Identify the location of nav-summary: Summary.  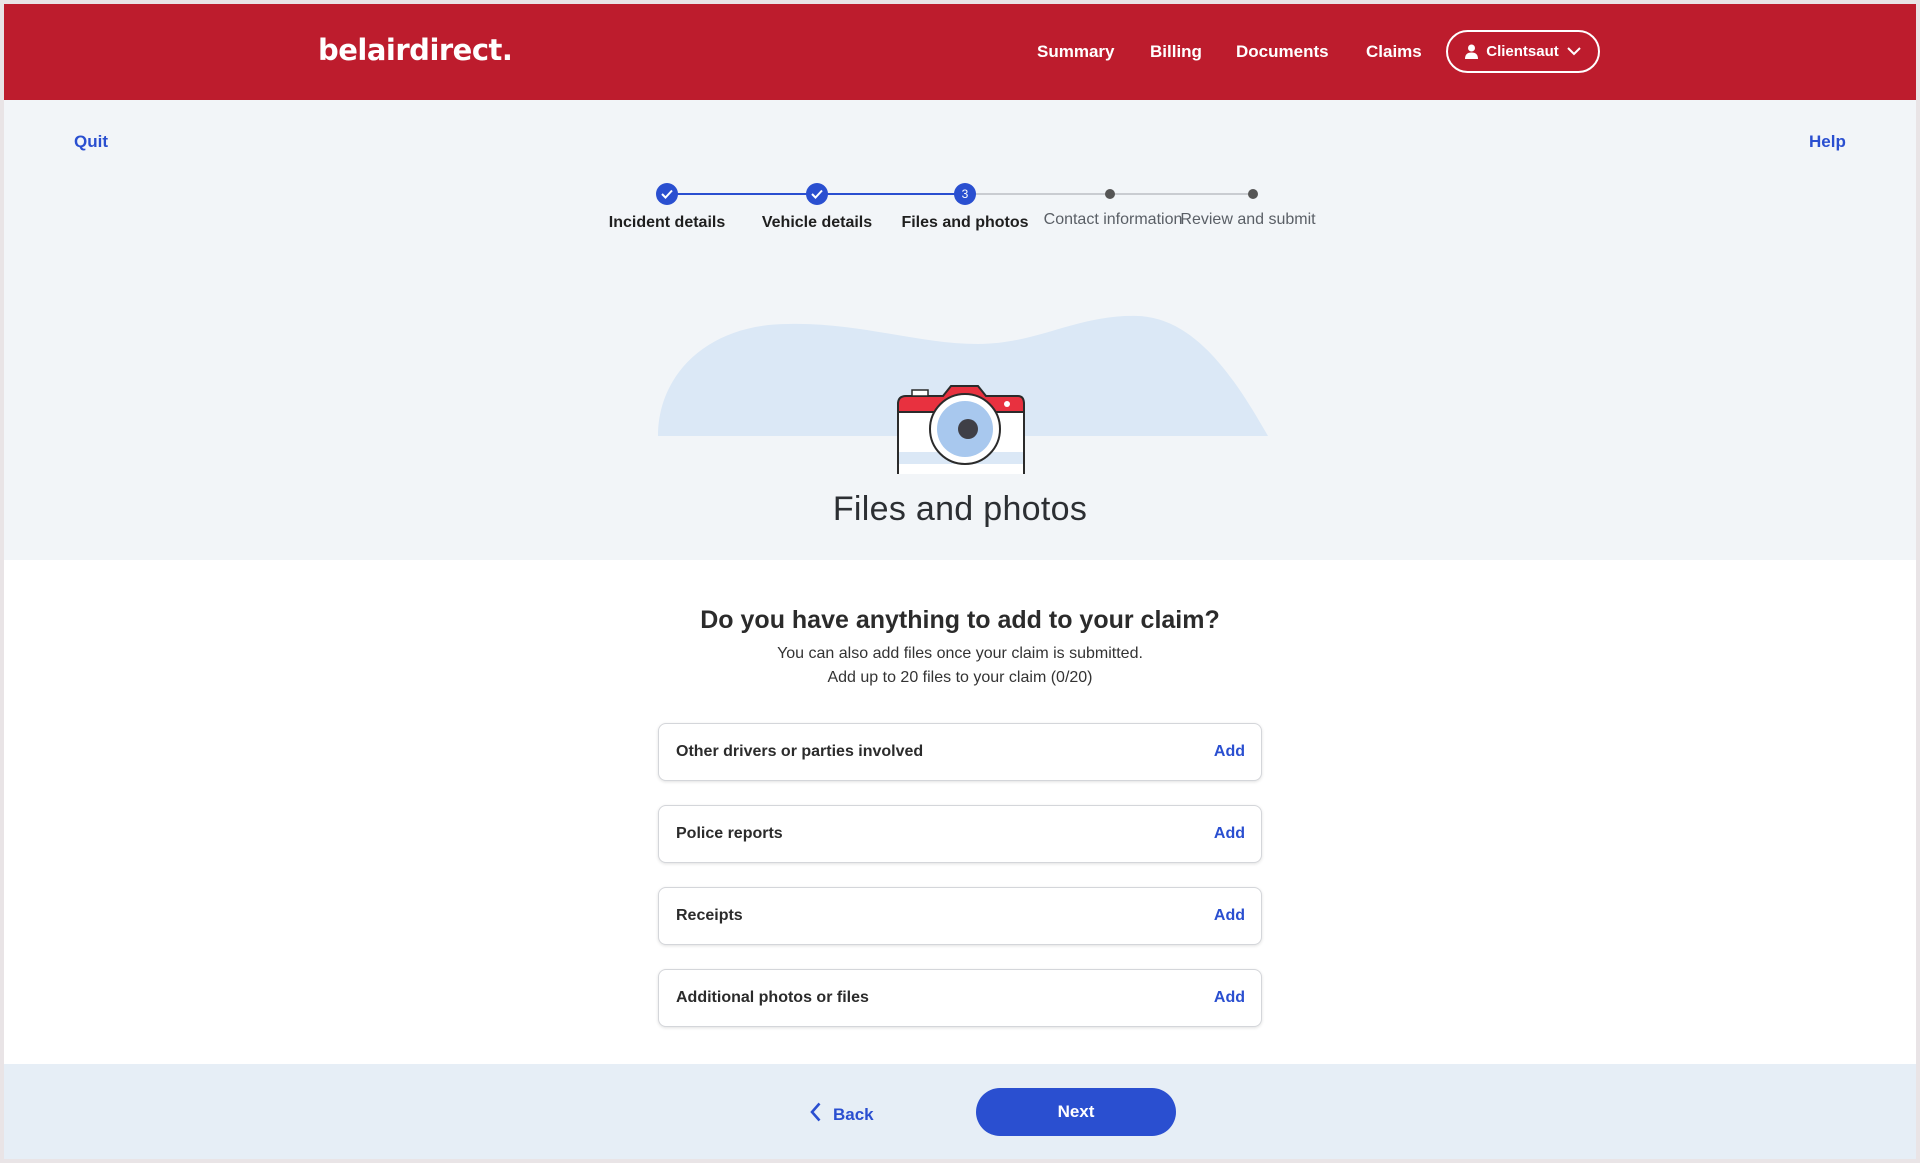
(1075, 52).